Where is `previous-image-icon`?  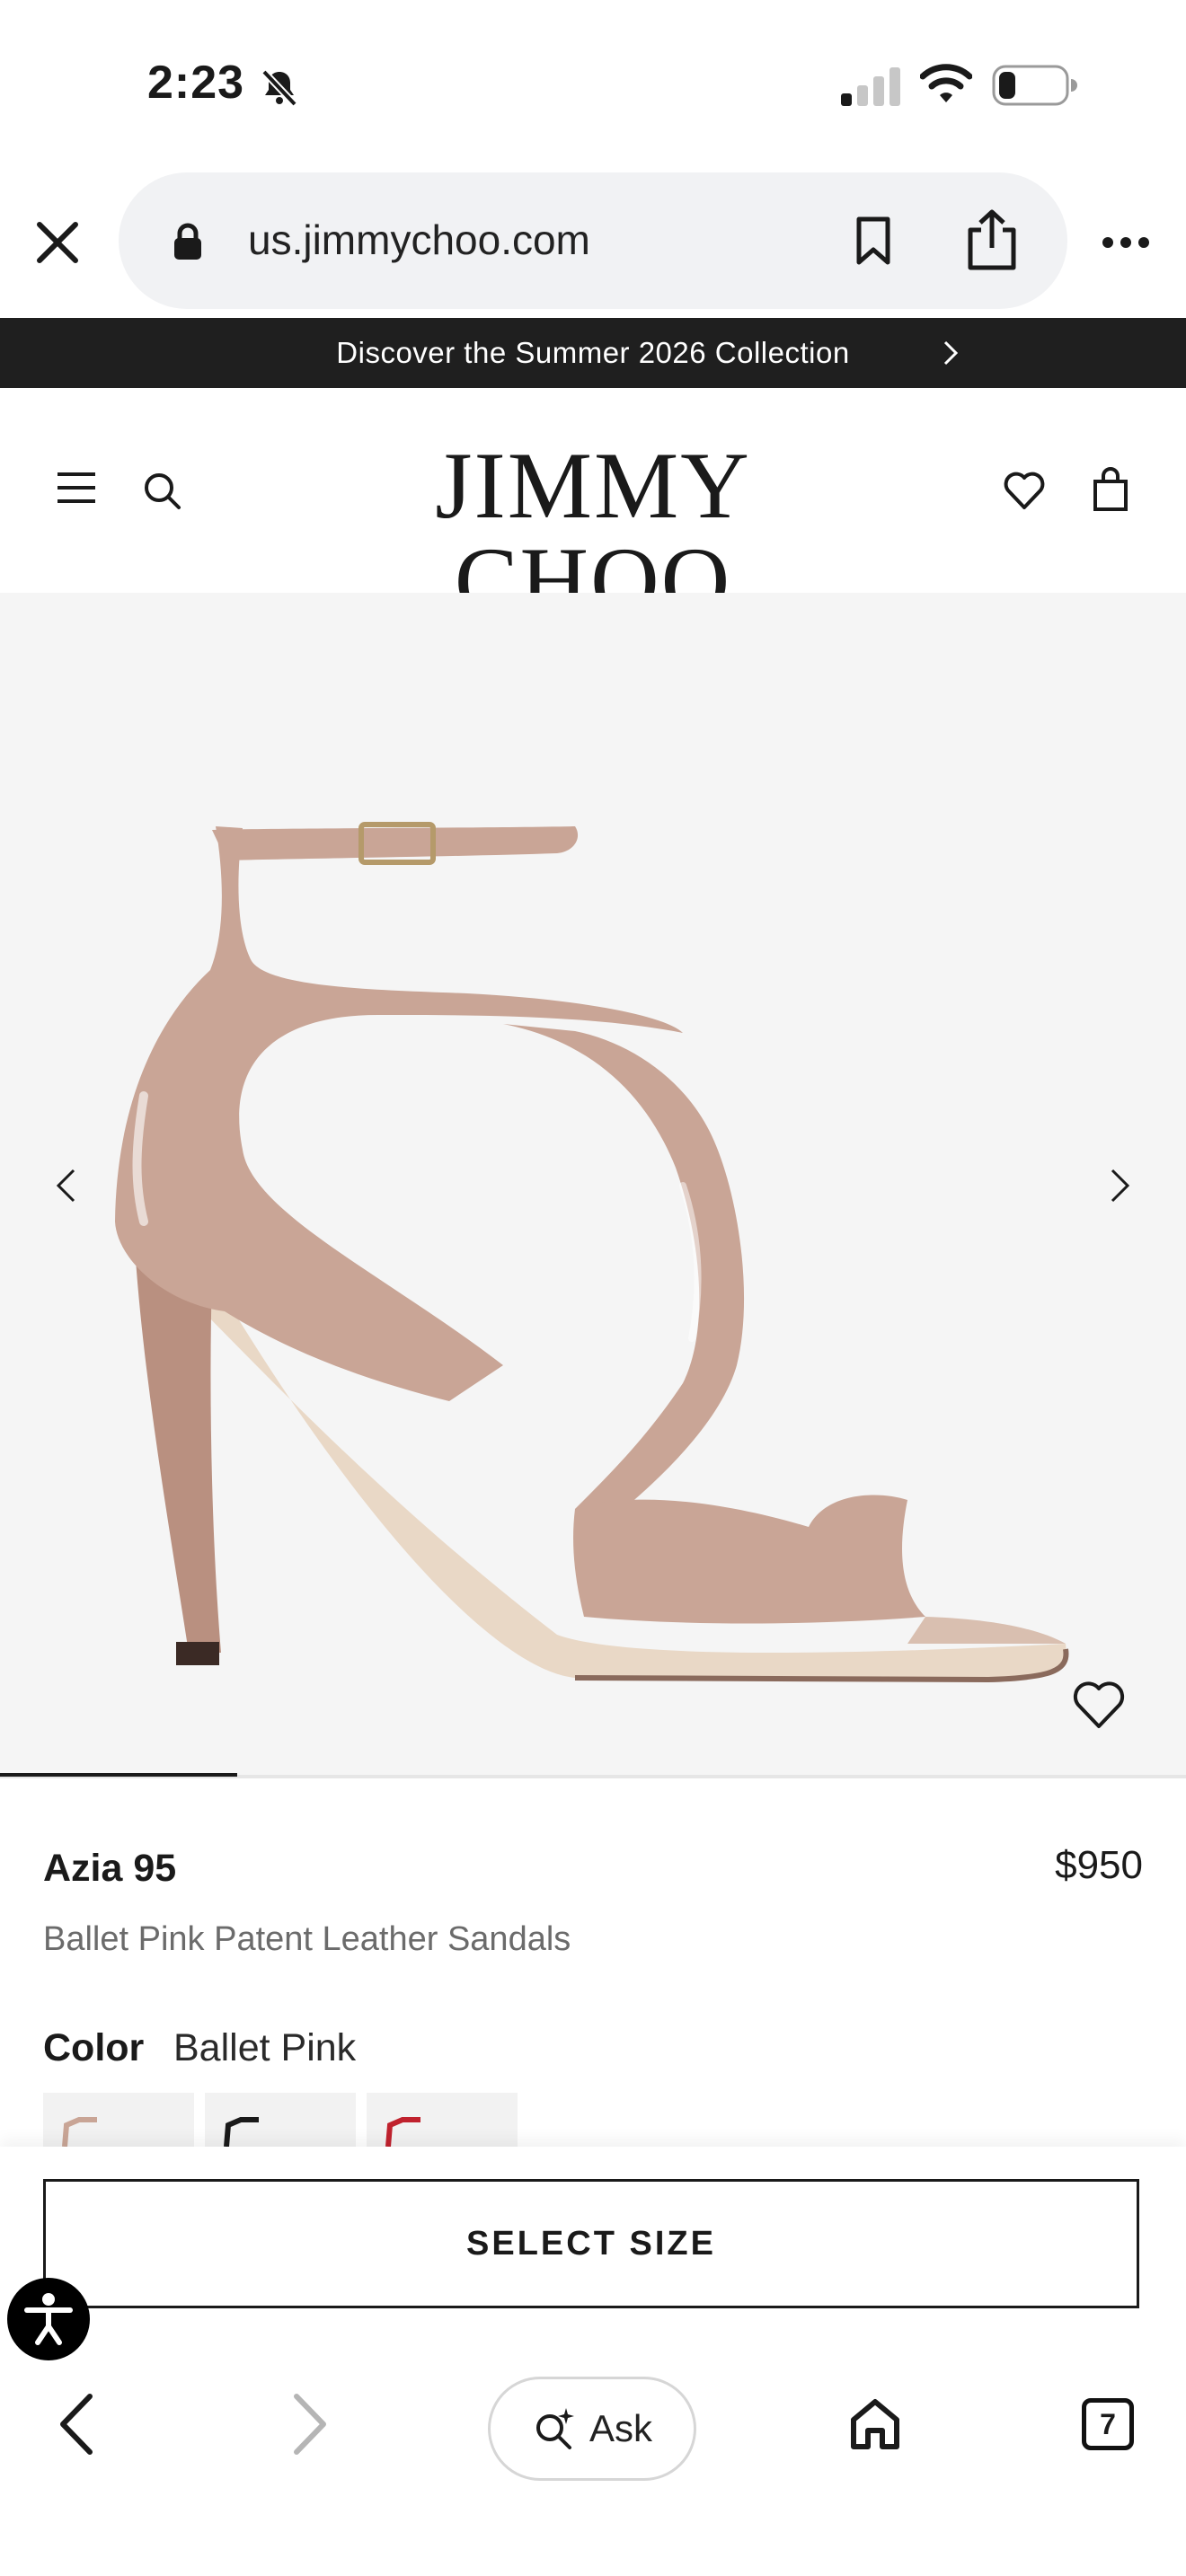 previous-image-icon is located at coordinates (65, 1186).